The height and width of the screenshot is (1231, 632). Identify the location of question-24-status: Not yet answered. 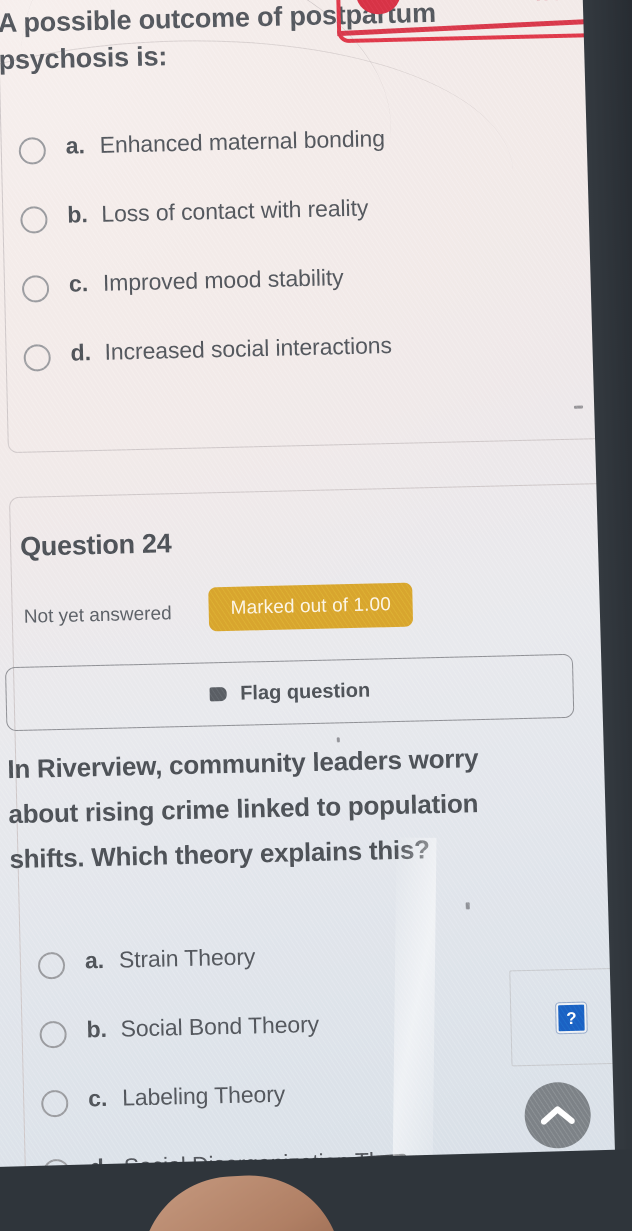
(97, 615).